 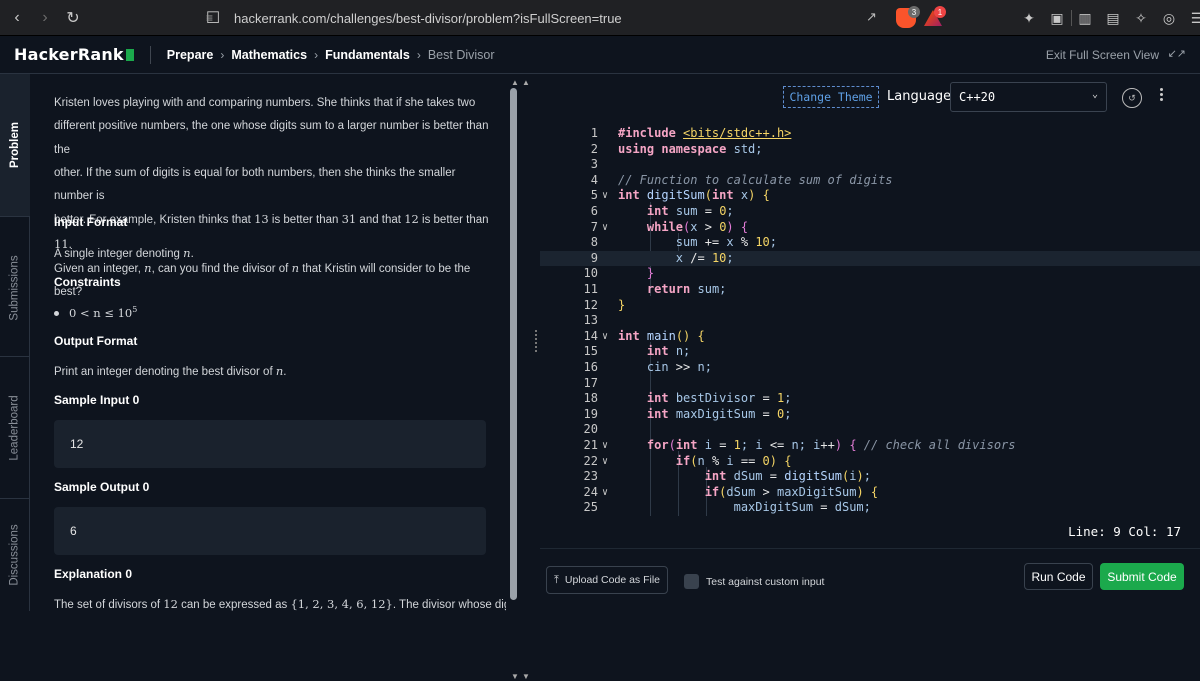 What do you see at coordinates (655, 289) in the screenshot?
I see `code-line: 11 return sum;` at bounding box center [655, 289].